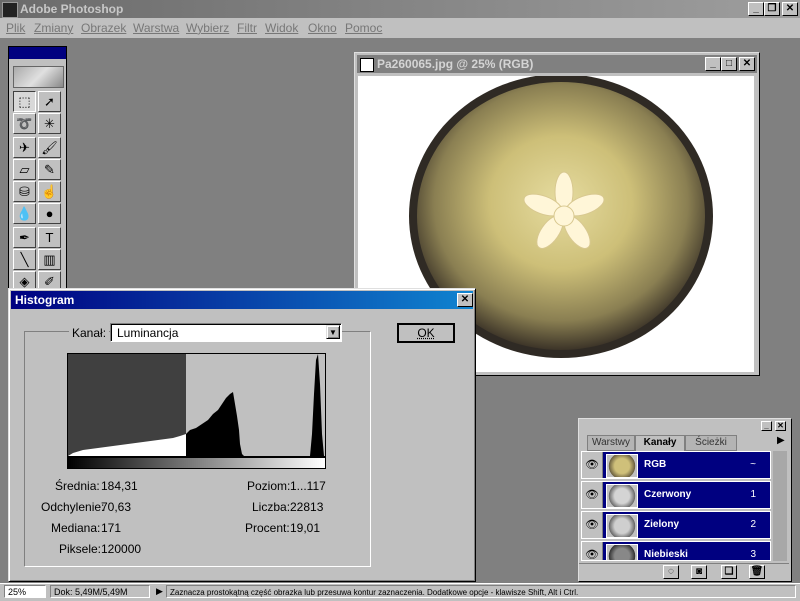 The height and width of the screenshot is (601, 800). Describe the element at coordinates (24, 213) in the screenshot. I see `blur-tool-icon: 💧` at that location.